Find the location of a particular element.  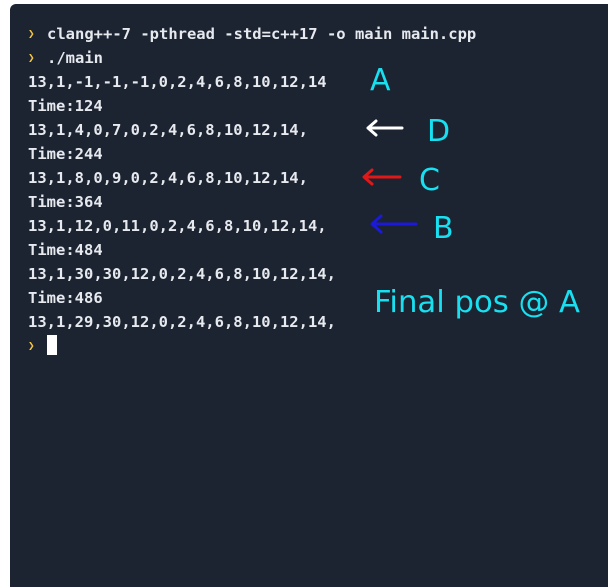

command-line: ❯ ./main is located at coordinates (252, 58).